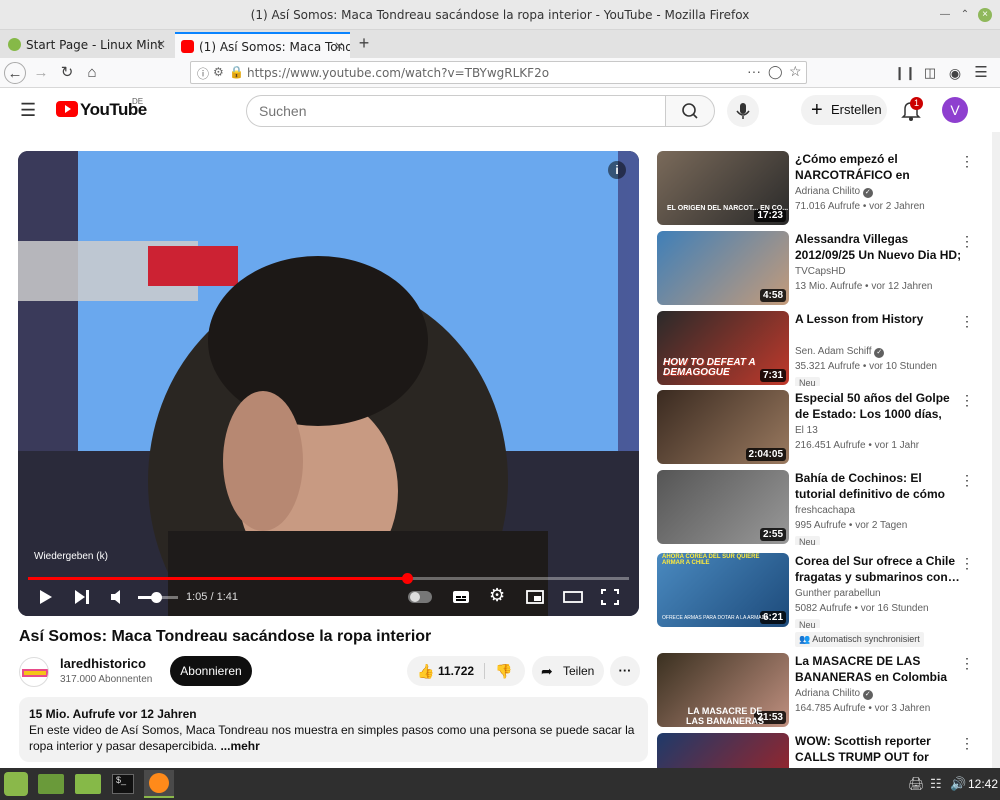 The image size is (1000, 800). I want to click on next-icon, so click(82, 597).